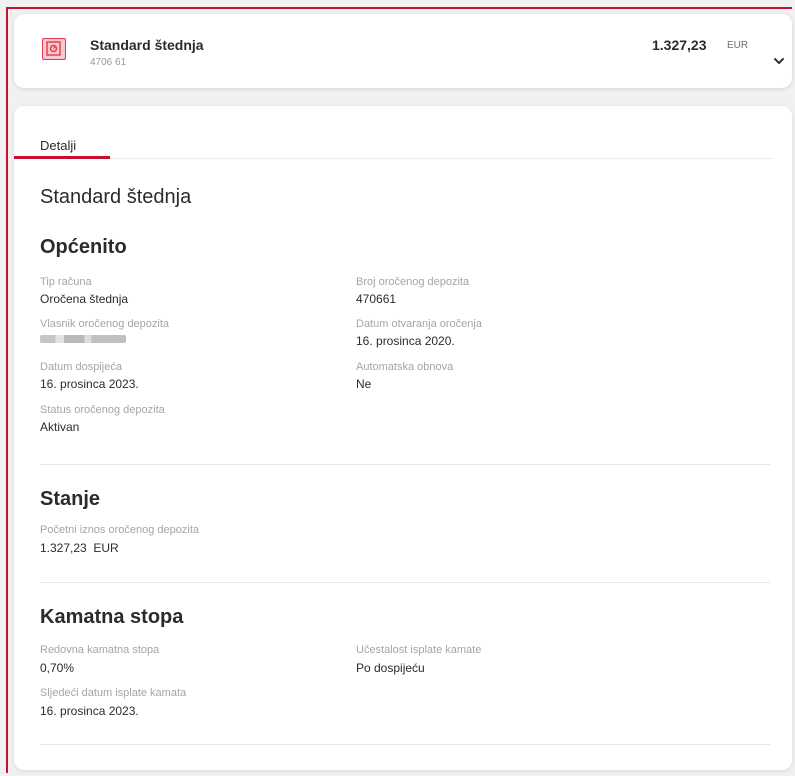 The width and height of the screenshot is (795, 776). What do you see at coordinates (66, 282) in the screenshot?
I see `account-type-label: Tip računa` at bounding box center [66, 282].